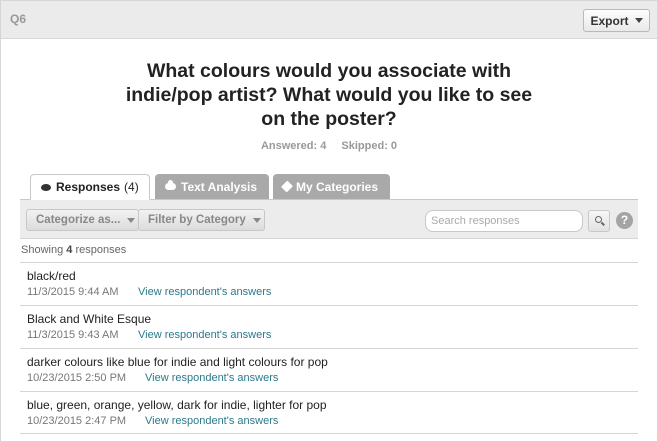 The width and height of the screenshot is (658, 441). I want to click on showing-count: Showing 4 responses, so click(73, 250).